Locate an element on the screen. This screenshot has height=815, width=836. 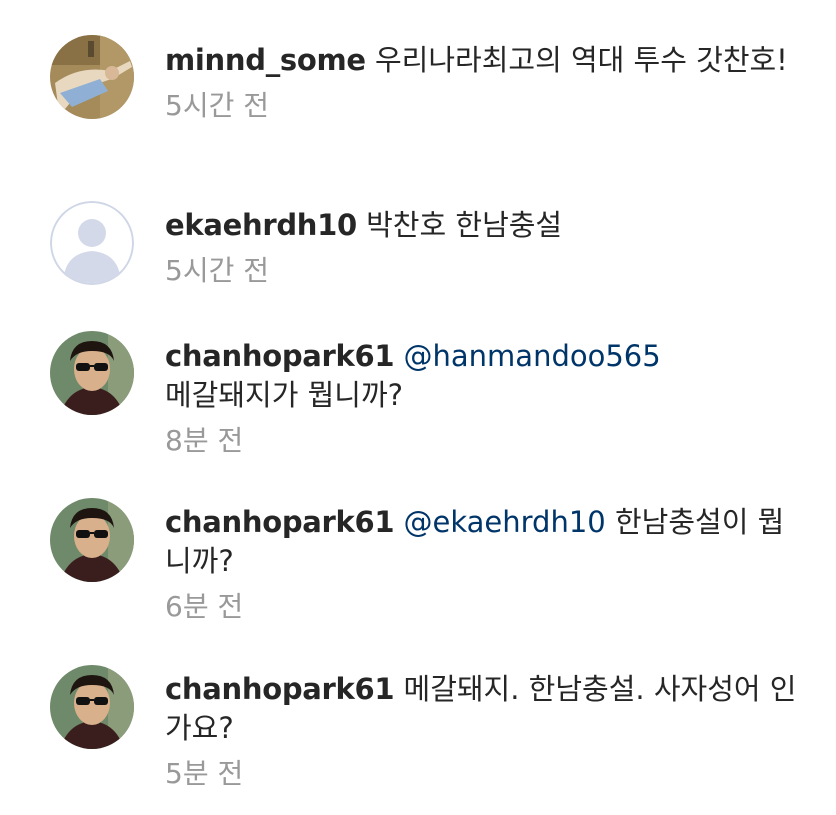
comment-body: minnd_some 우리나라최고의 역대 투수 갓찬호! 5시간 전 is located at coordinates (485, 83).